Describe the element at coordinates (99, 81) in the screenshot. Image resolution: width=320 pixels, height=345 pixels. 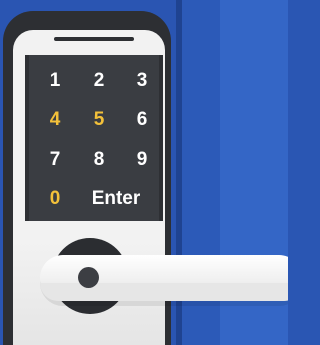
I see `key-2: 2` at that location.